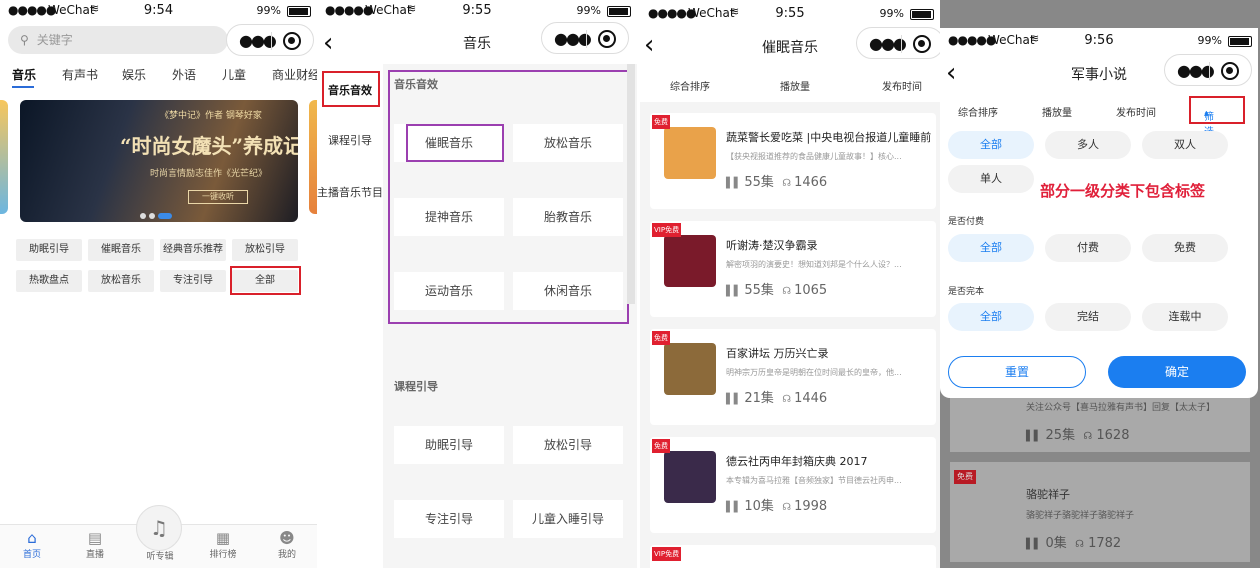 The image size is (1260, 568). What do you see at coordinates (1185, 145) in the screenshot?
I see `tag-duo: 双人` at bounding box center [1185, 145].